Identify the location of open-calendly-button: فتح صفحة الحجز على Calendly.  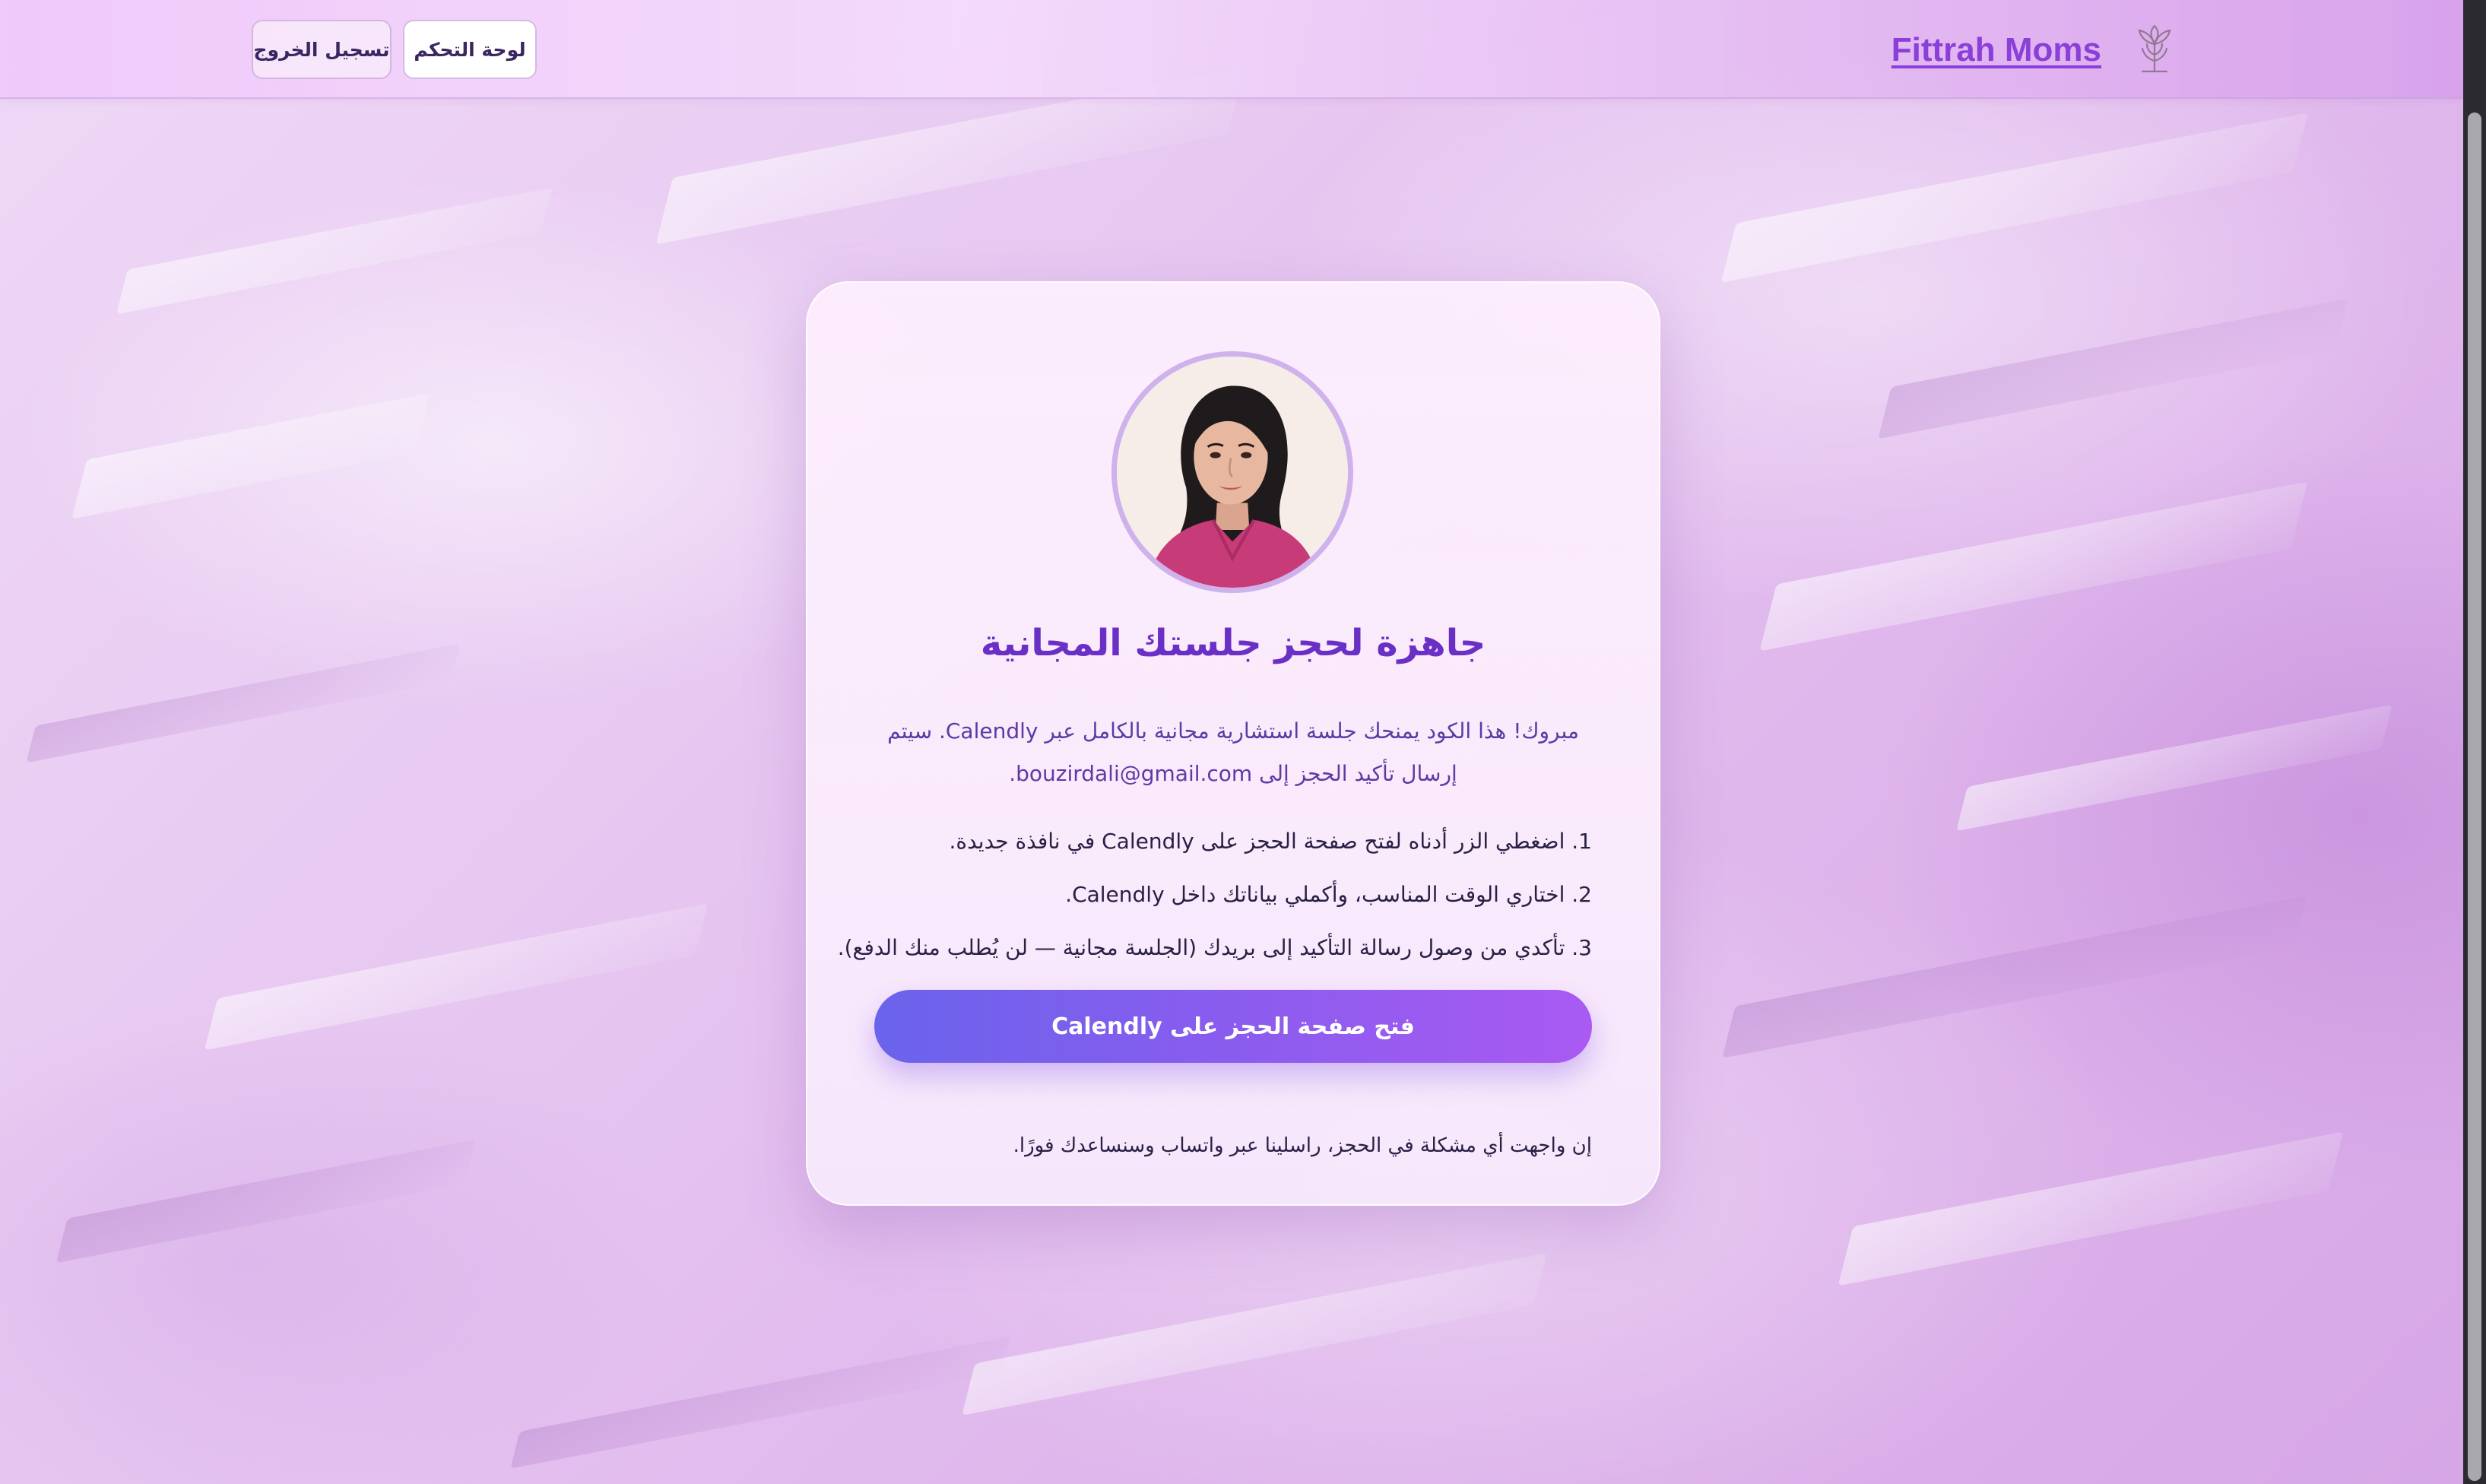
(1233, 1026).